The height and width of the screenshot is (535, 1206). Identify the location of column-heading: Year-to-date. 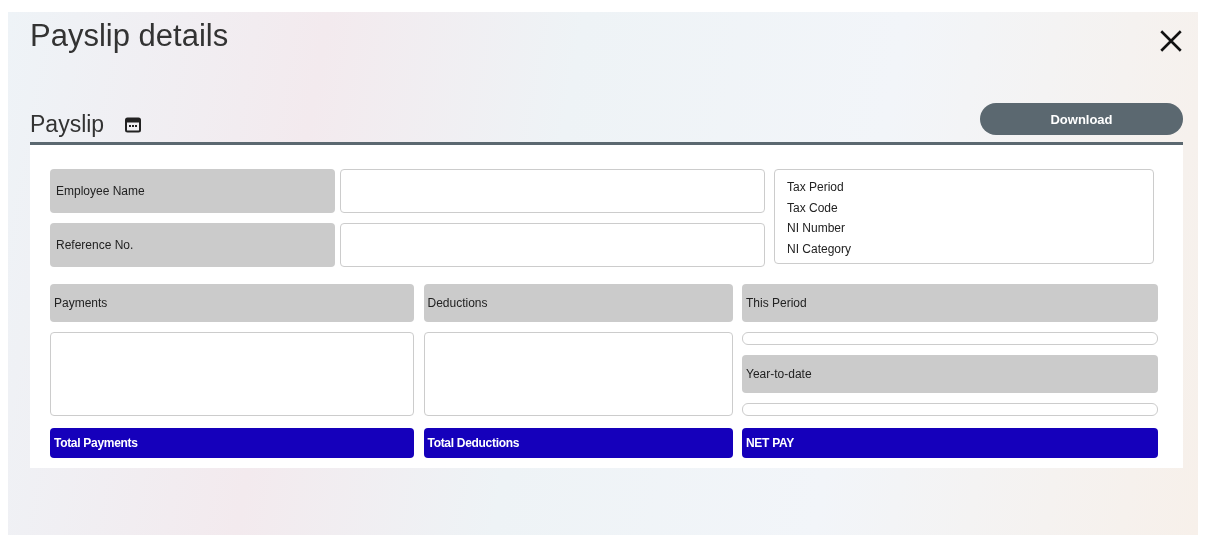
(950, 374).